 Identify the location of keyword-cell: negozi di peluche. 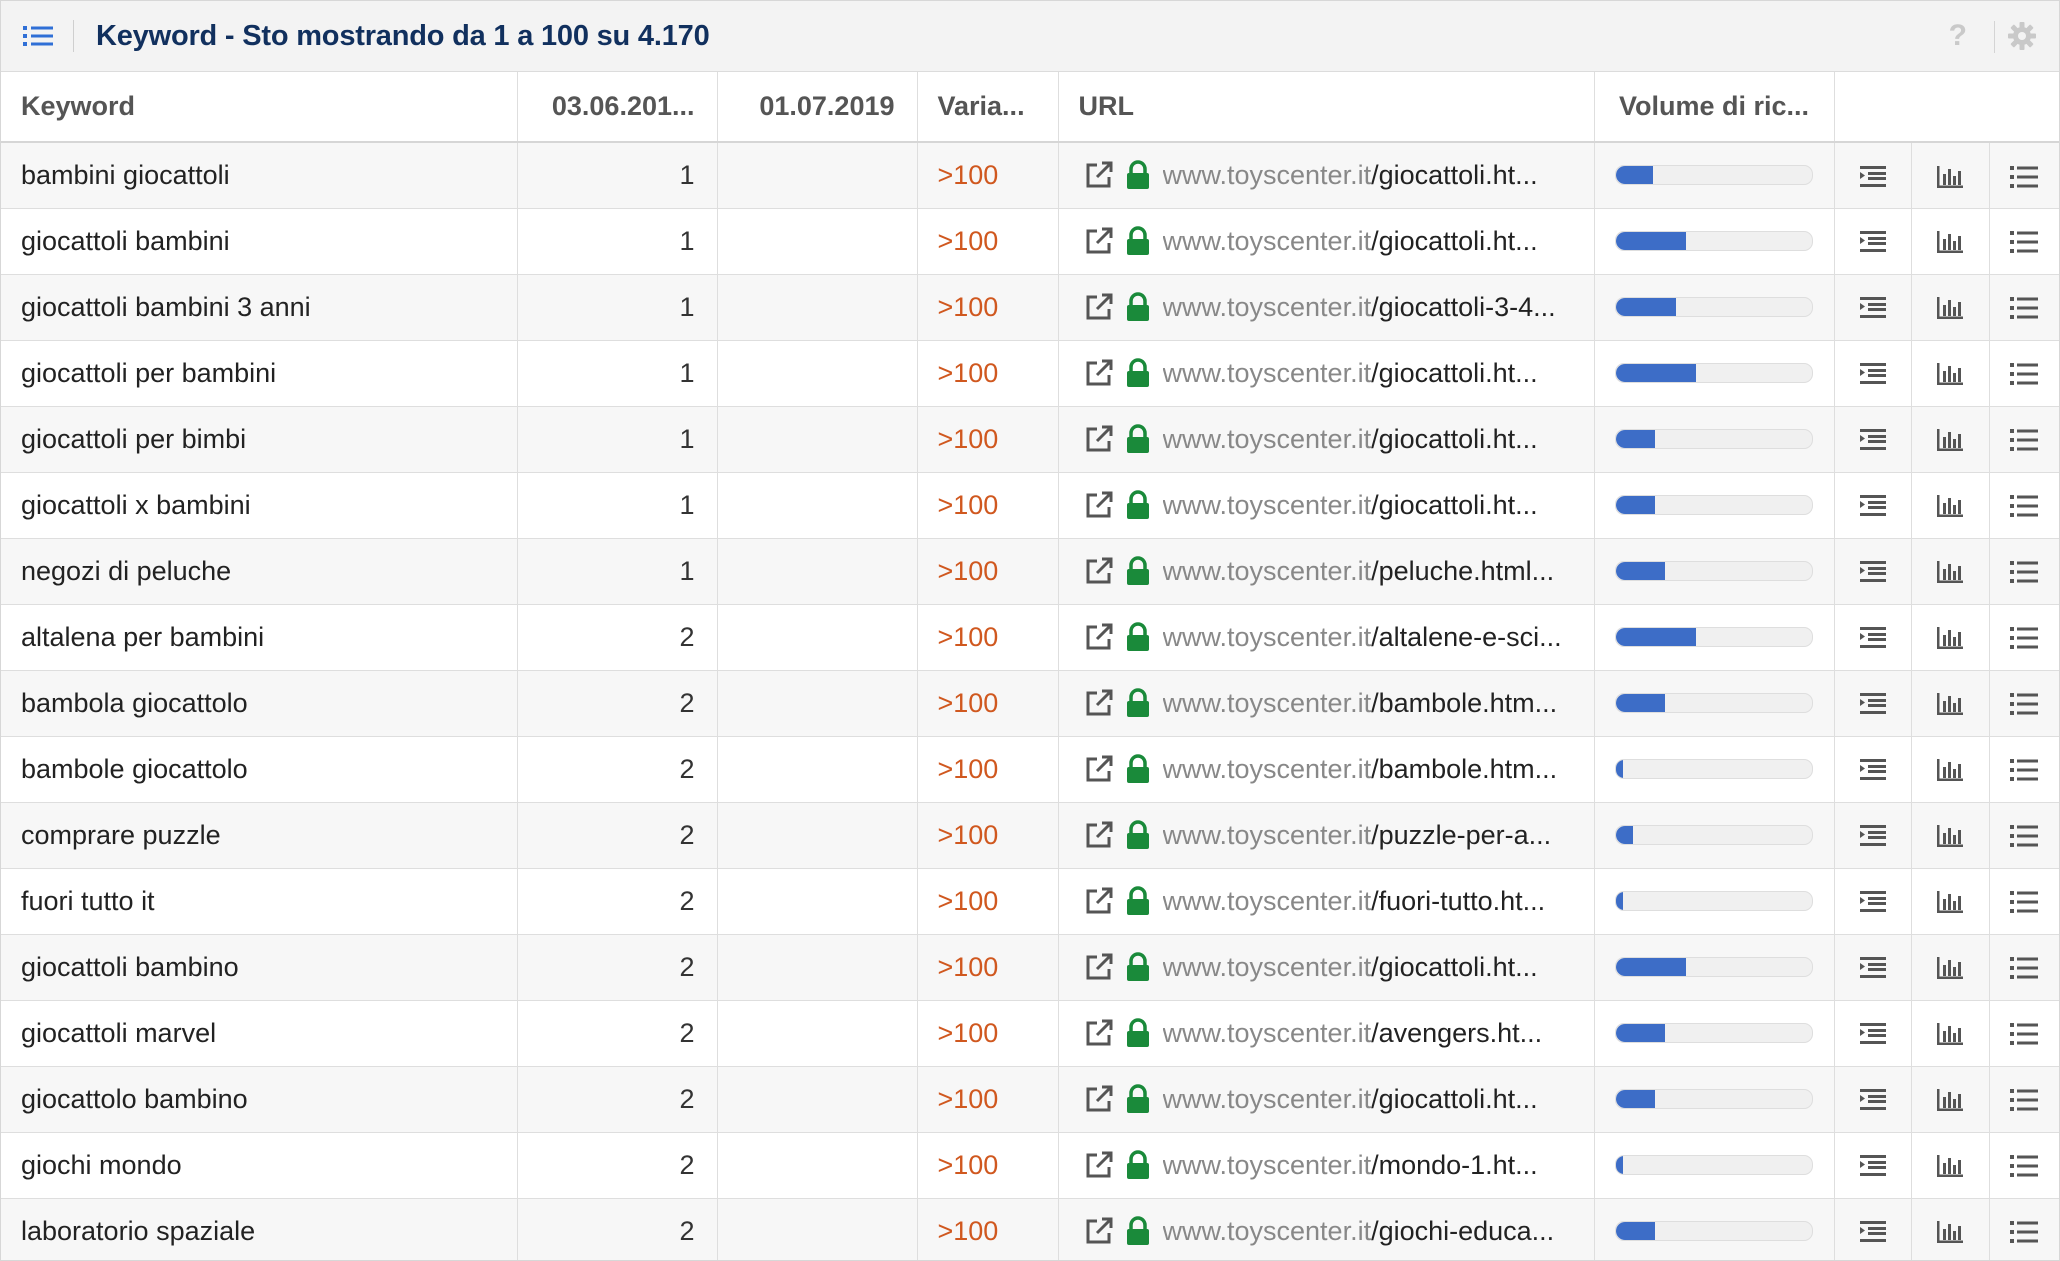
(259, 571).